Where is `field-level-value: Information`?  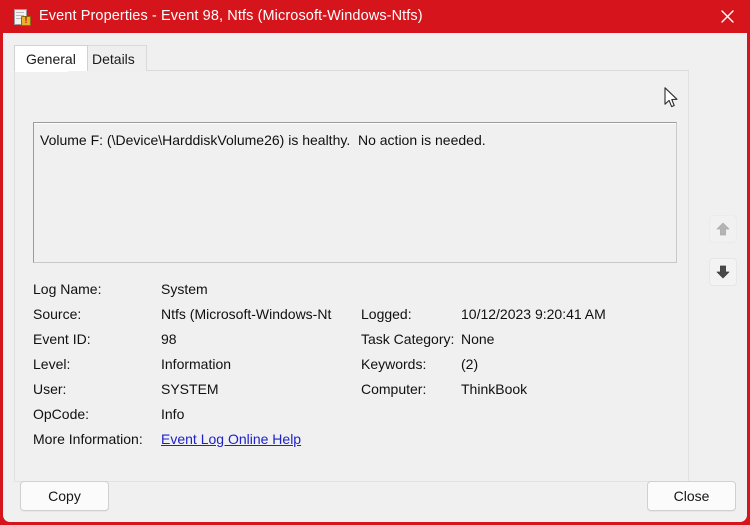 field-level-value: Information is located at coordinates (196, 363).